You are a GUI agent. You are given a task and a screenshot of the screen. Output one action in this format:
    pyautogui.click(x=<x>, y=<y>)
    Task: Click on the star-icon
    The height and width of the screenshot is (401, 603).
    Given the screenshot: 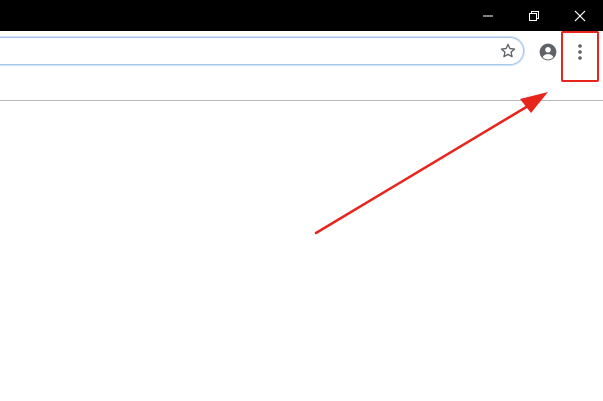 What is the action you would take?
    pyautogui.click(x=508, y=50)
    